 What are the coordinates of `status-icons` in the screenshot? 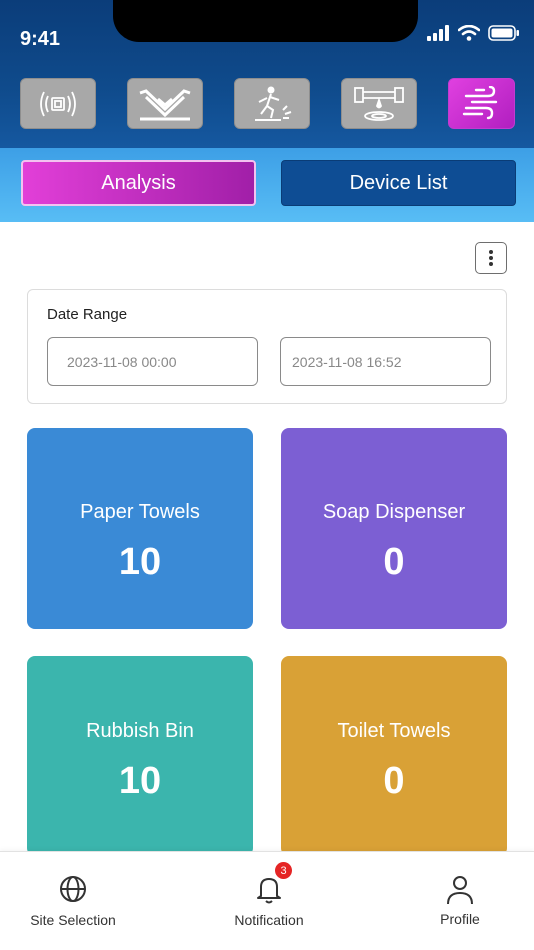 It's located at (473, 33).